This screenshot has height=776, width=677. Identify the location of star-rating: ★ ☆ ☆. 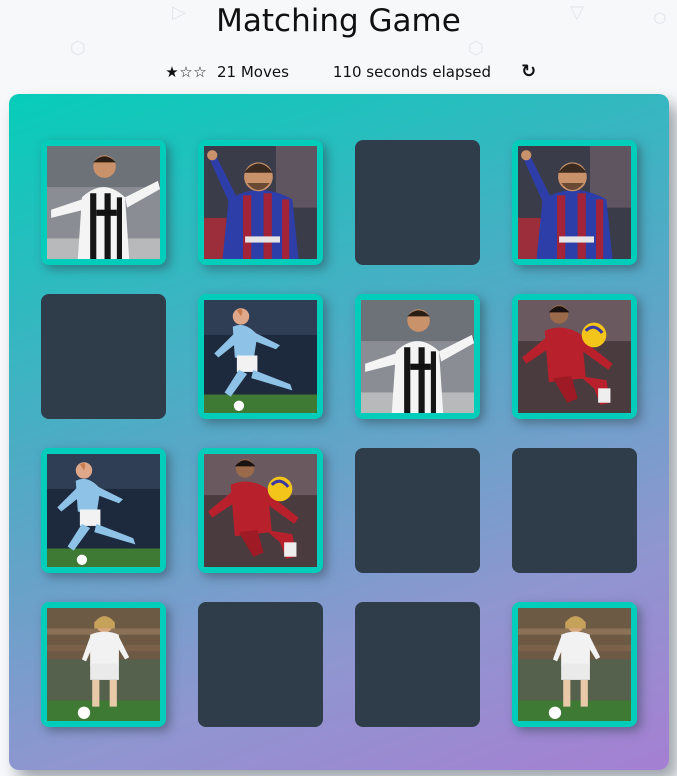
(186, 71).